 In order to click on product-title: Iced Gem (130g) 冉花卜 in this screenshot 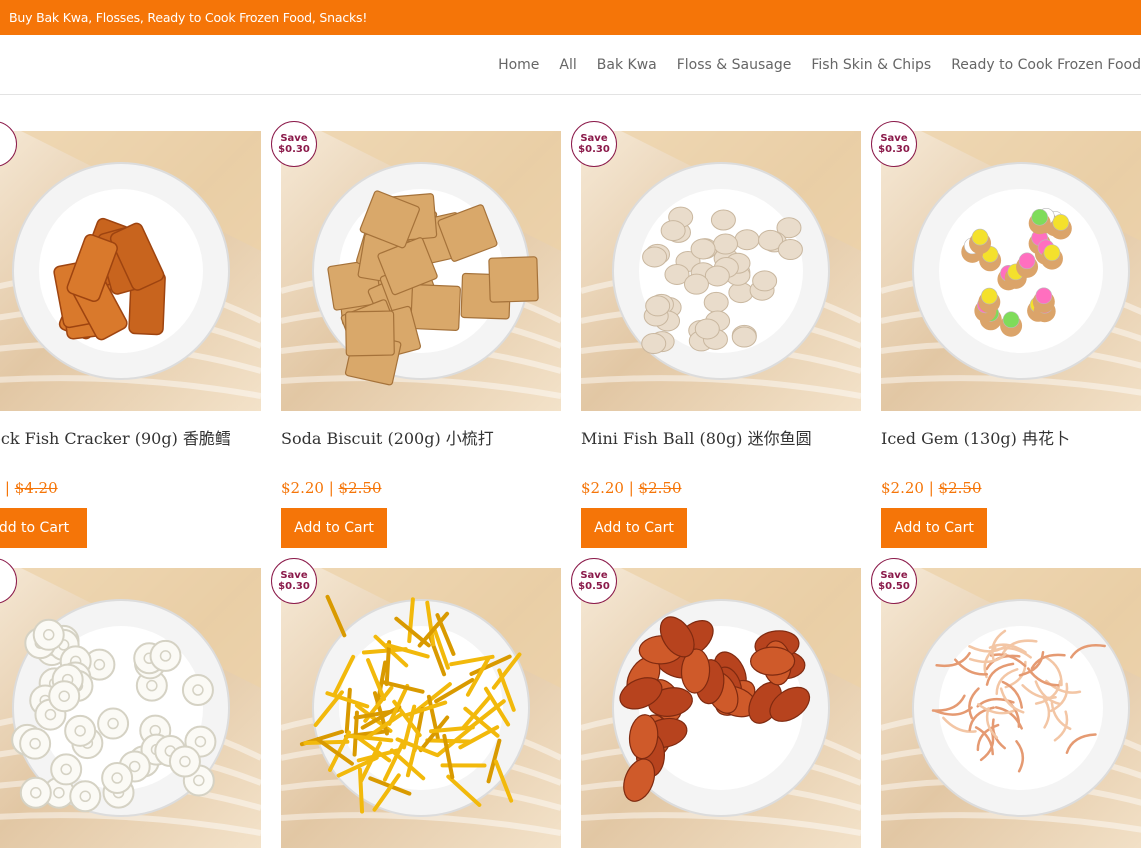, I will do `click(1011, 439)`.